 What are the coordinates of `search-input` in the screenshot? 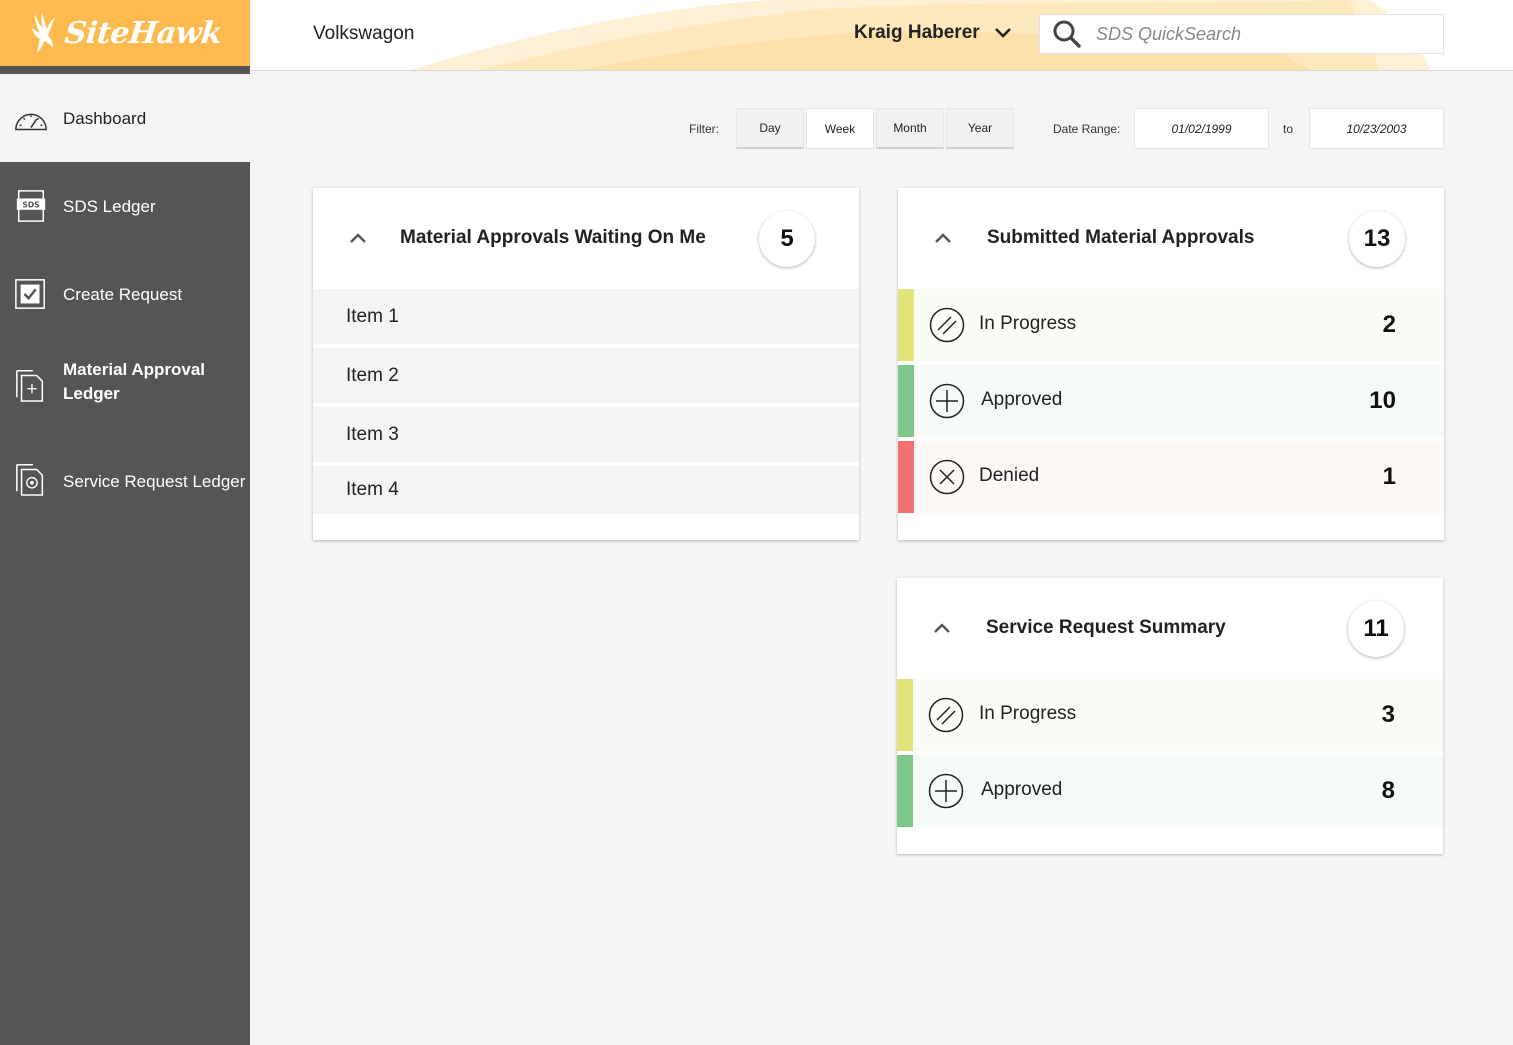 It's located at (1256, 34).